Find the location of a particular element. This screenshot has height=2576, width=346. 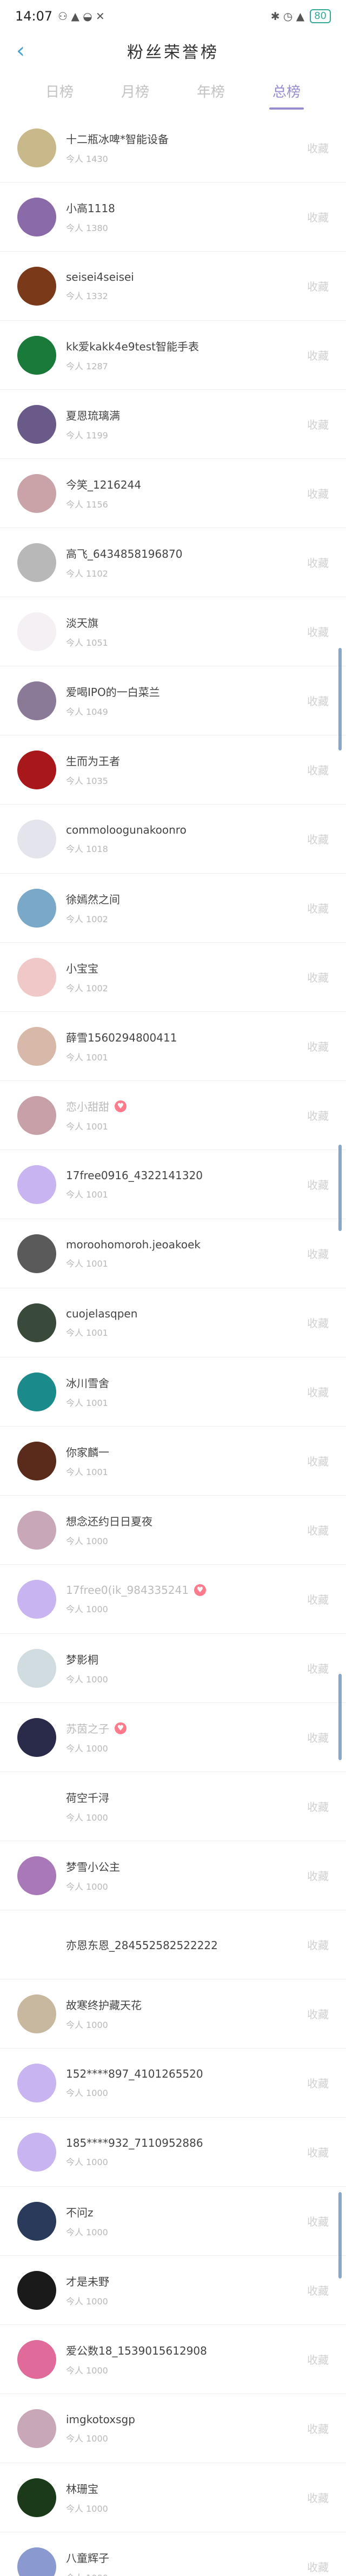

list-item: seisei4seisei 今人 1332 收藏 is located at coordinates (173, 287).